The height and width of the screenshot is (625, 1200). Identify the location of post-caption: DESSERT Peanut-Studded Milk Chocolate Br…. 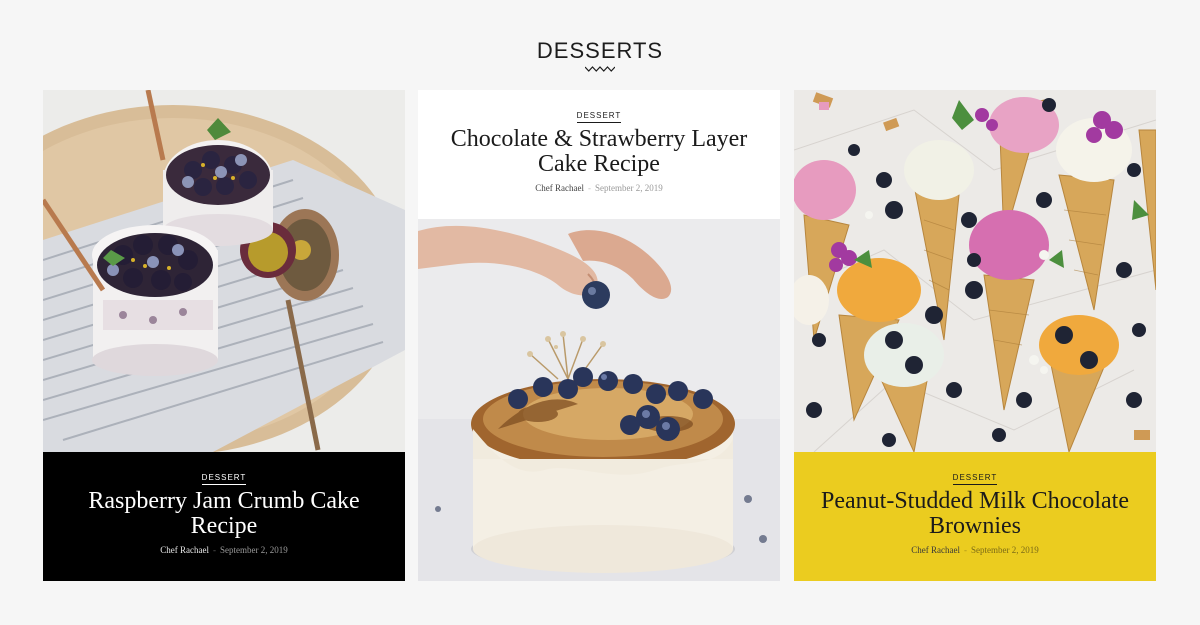
(975, 516).